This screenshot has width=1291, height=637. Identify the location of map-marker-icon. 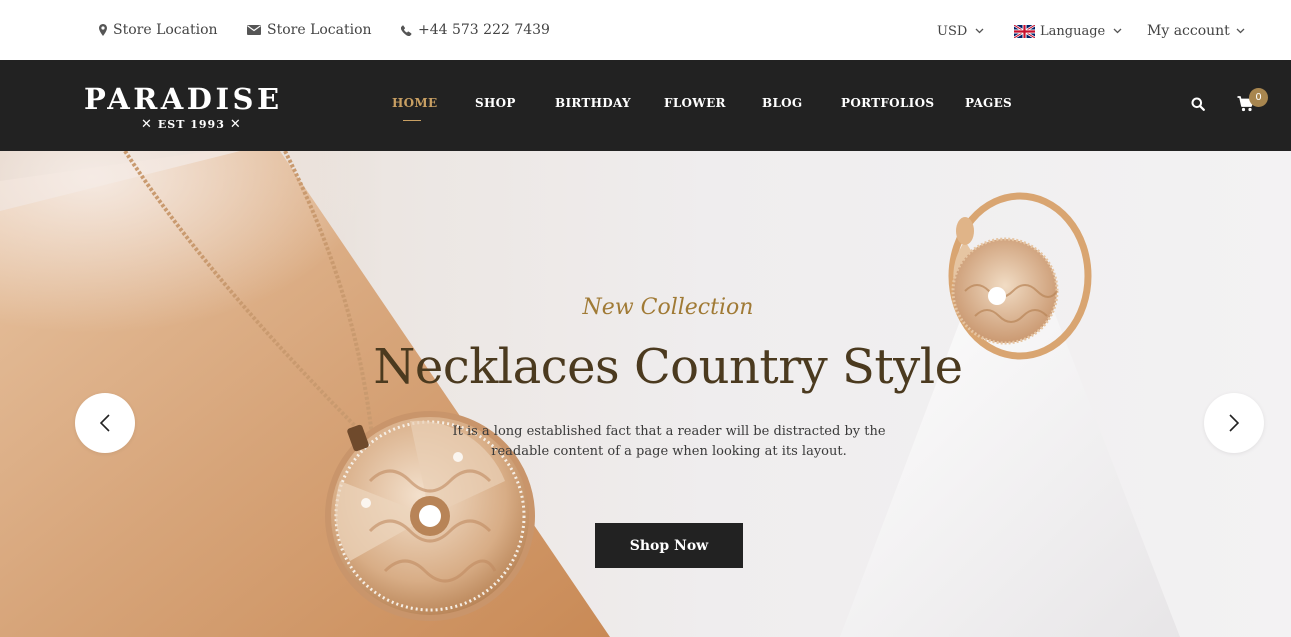
(103, 30).